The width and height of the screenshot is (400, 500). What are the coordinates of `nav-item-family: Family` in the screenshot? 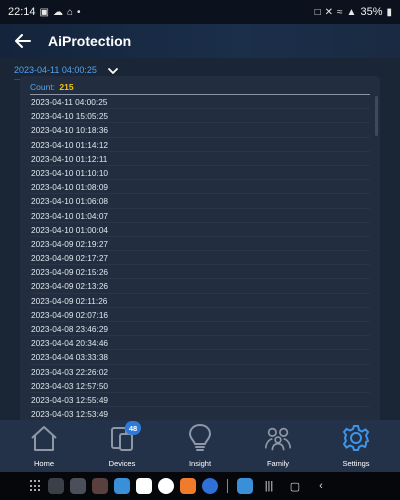 It's located at (278, 446).